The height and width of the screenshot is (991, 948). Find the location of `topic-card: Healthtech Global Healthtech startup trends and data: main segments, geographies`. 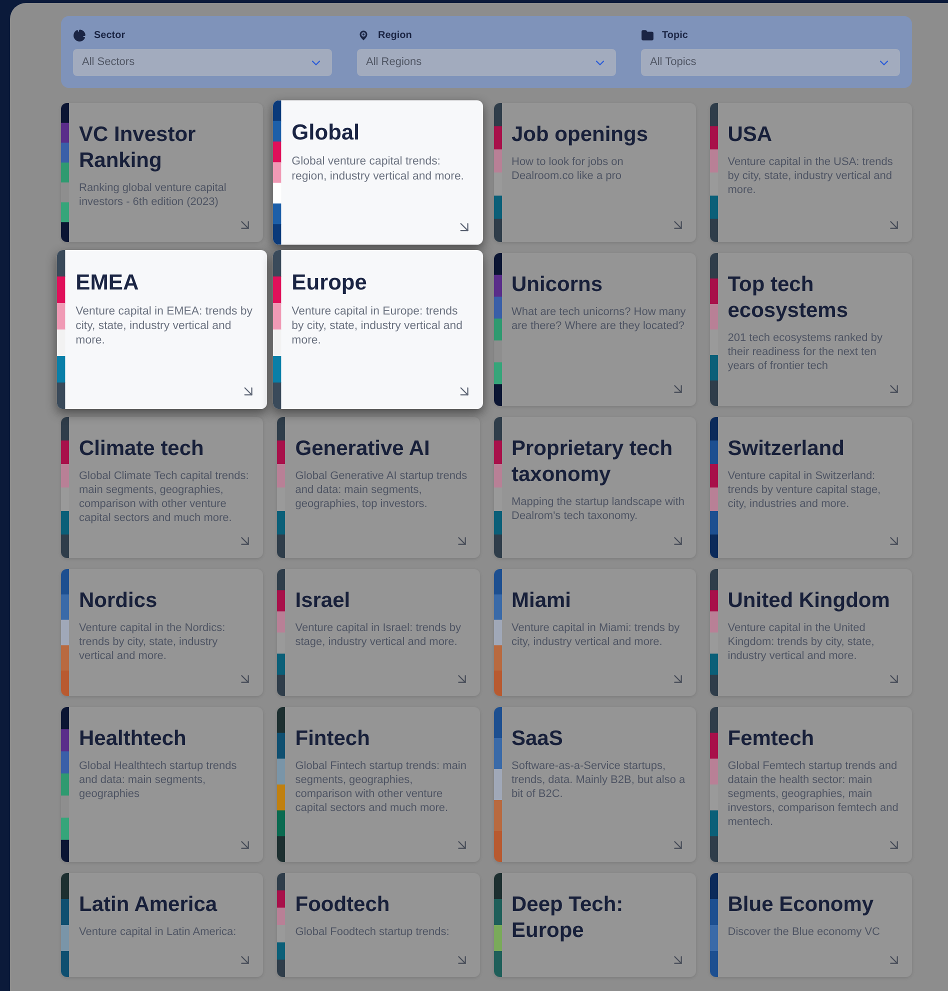

topic-card: Healthtech Global Healthtech startup trends and data: main segments, geographies is located at coordinates (162, 784).